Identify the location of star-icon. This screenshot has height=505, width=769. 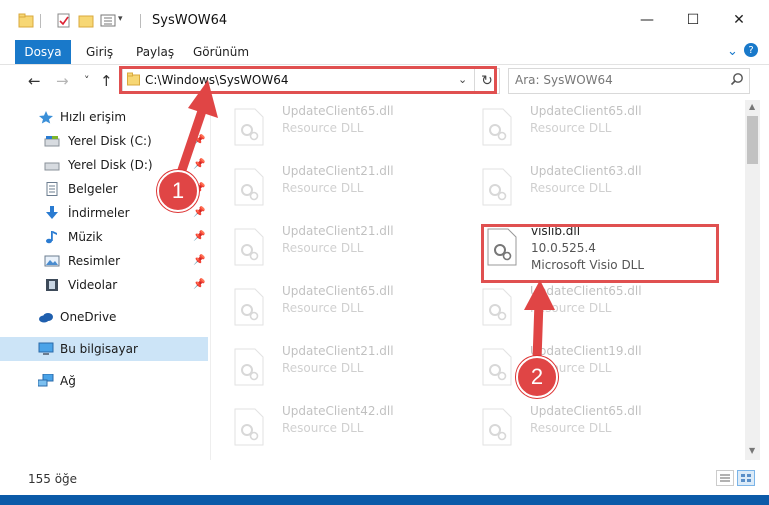
(46, 117).